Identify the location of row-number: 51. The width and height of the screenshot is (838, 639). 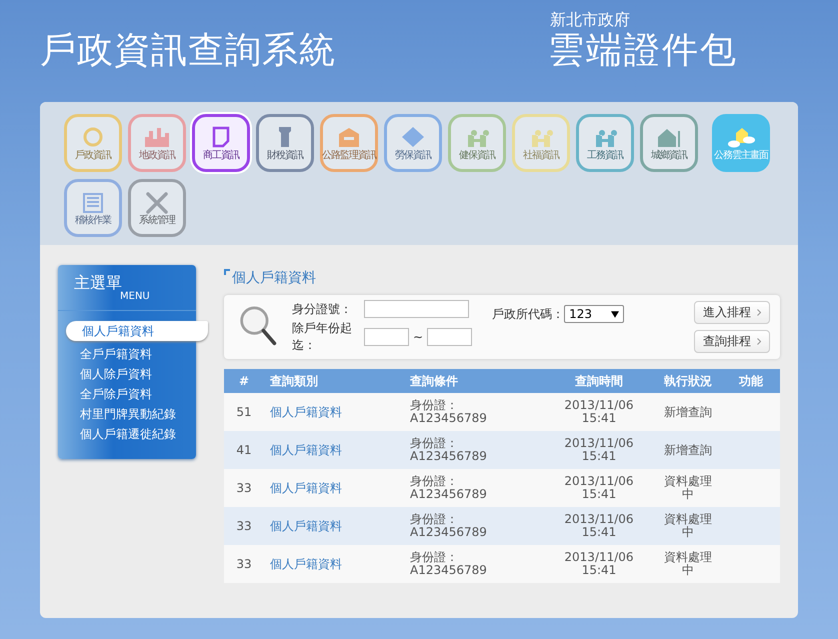
(244, 412).